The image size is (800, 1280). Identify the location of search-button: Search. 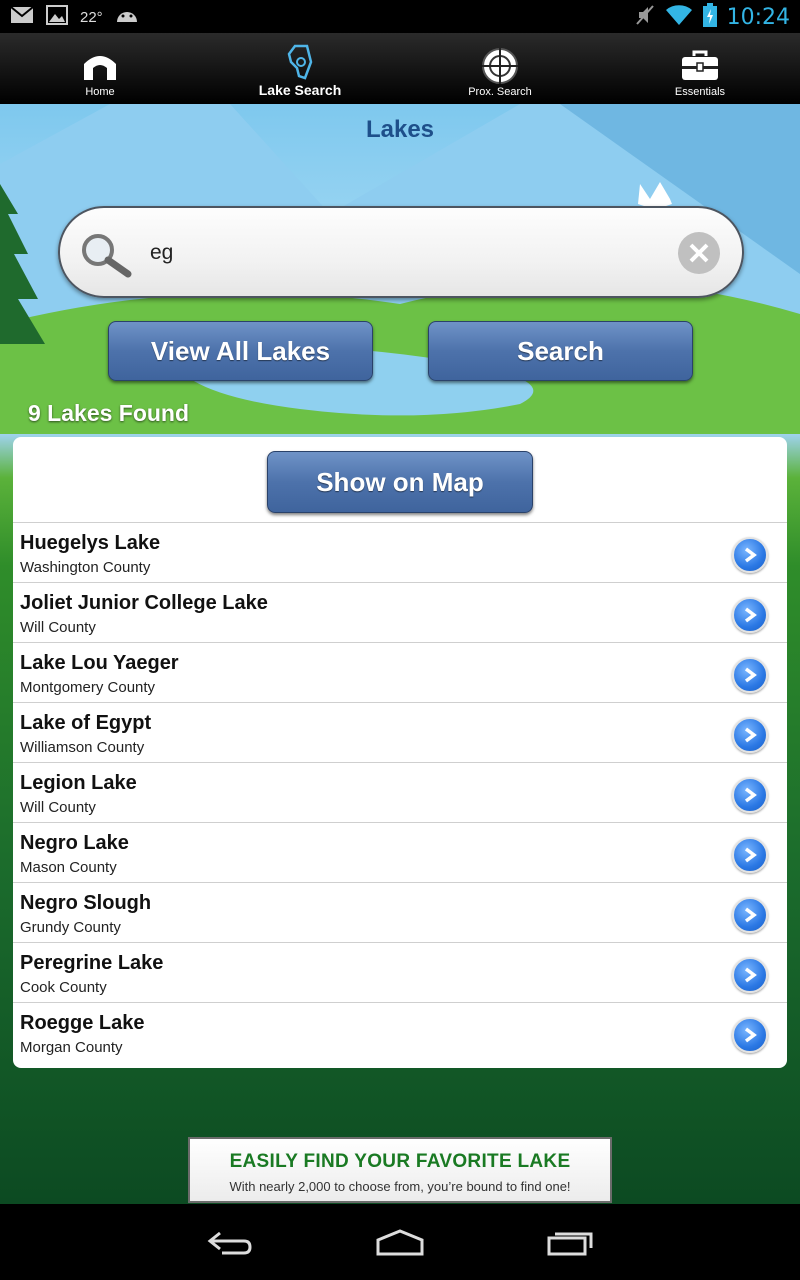
(560, 351).